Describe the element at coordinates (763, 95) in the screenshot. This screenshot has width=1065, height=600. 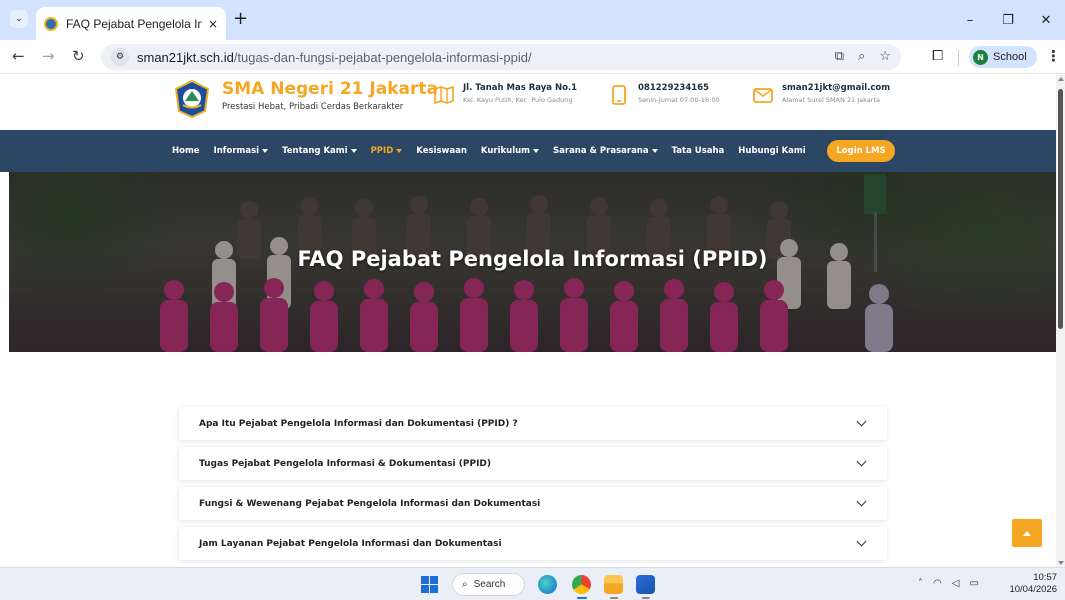
I see `mail-icon` at that location.